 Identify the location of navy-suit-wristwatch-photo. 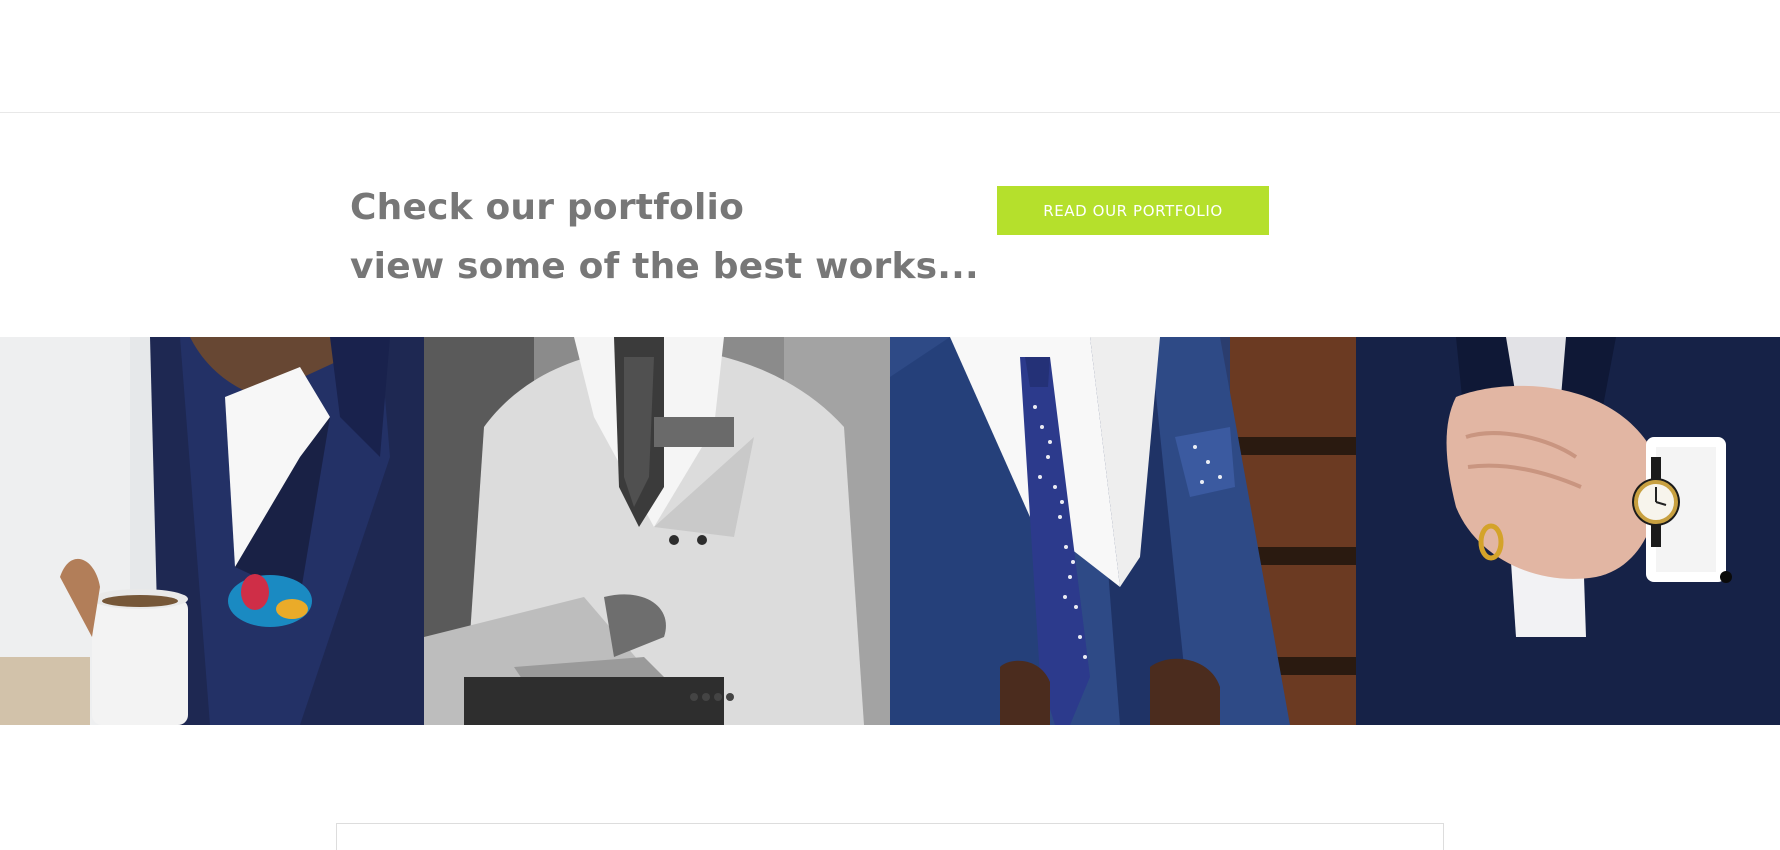
(1568, 531).